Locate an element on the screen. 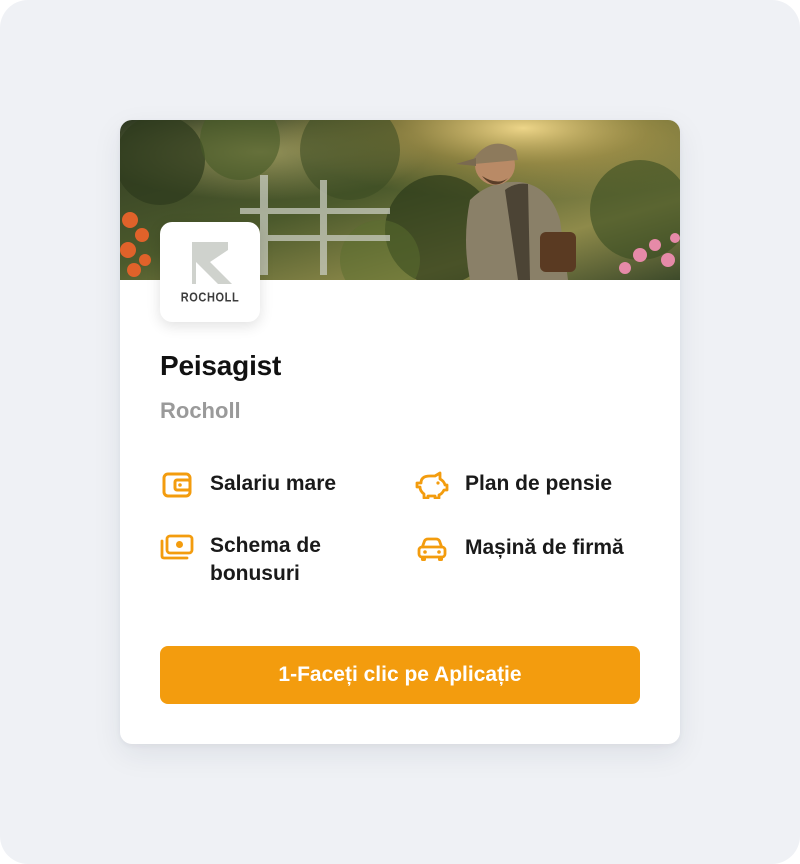 The width and height of the screenshot is (800, 864). job-title: Peisagist is located at coordinates (221, 365).